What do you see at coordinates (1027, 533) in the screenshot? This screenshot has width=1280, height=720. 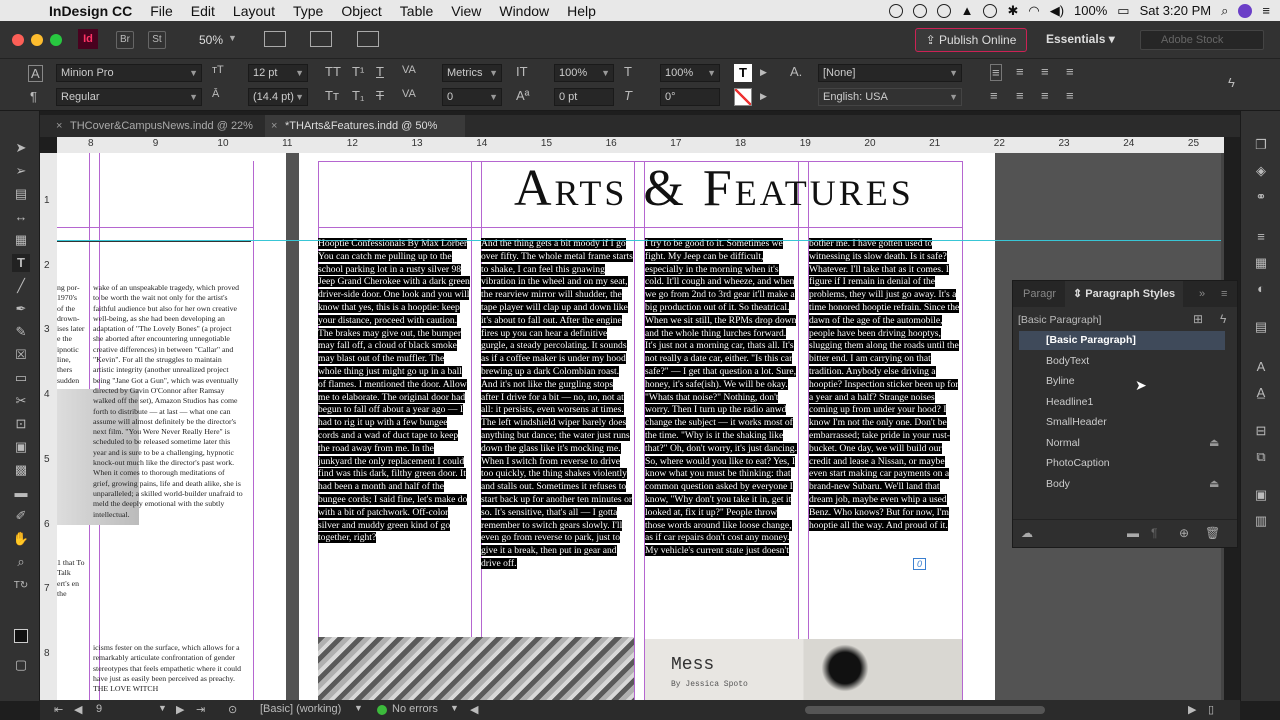 I see `library-icon: ☁` at bounding box center [1027, 533].